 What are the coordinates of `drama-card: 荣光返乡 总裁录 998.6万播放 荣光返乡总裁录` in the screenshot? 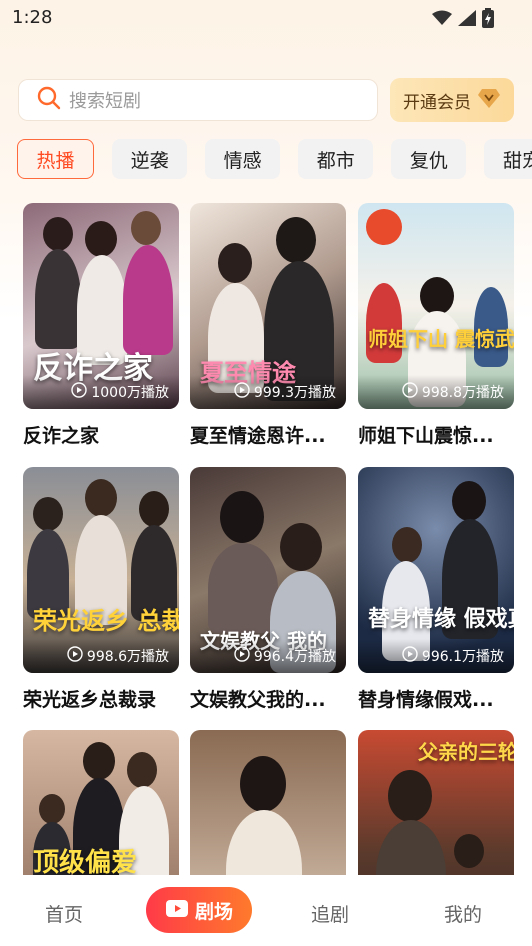 It's located at (101, 589).